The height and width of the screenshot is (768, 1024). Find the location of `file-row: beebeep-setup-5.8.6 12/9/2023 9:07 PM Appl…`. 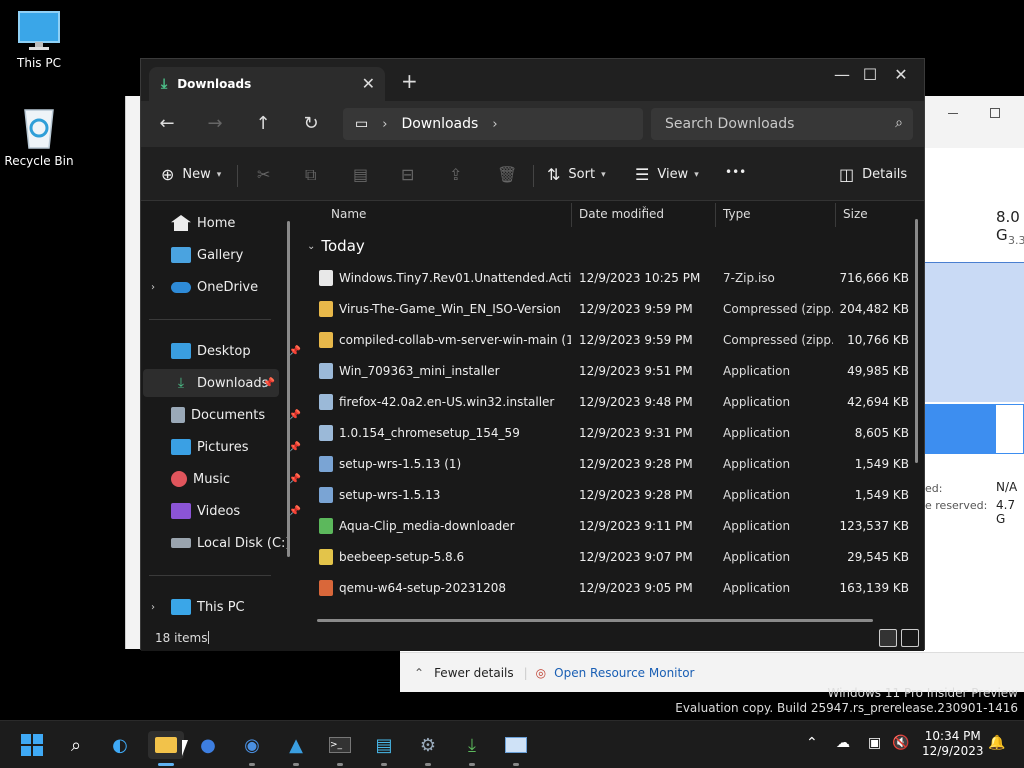

file-row: beebeep-setup-5.8.6 12/9/2023 9:07 PM Appl… is located at coordinates (604, 557).